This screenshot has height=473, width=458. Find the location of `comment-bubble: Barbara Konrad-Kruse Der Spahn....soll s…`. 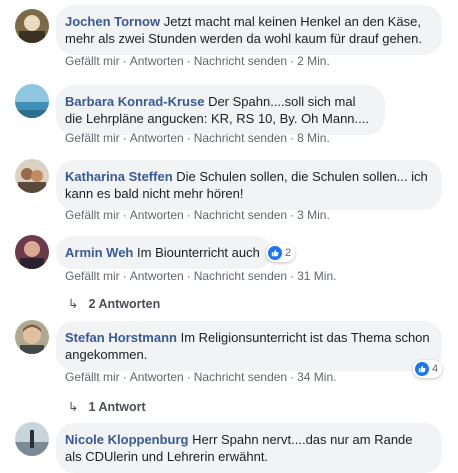

comment-bubble: Barbara Konrad-Kruse Der Spahn....soll s… is located at coordinates (220, 110).